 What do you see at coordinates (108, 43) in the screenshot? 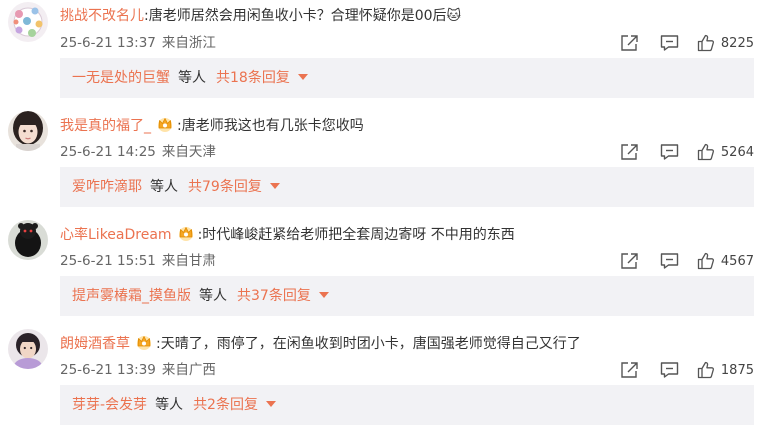
I see `comment-date: 25-6-21 13:37` at bounding box center [108, 43].